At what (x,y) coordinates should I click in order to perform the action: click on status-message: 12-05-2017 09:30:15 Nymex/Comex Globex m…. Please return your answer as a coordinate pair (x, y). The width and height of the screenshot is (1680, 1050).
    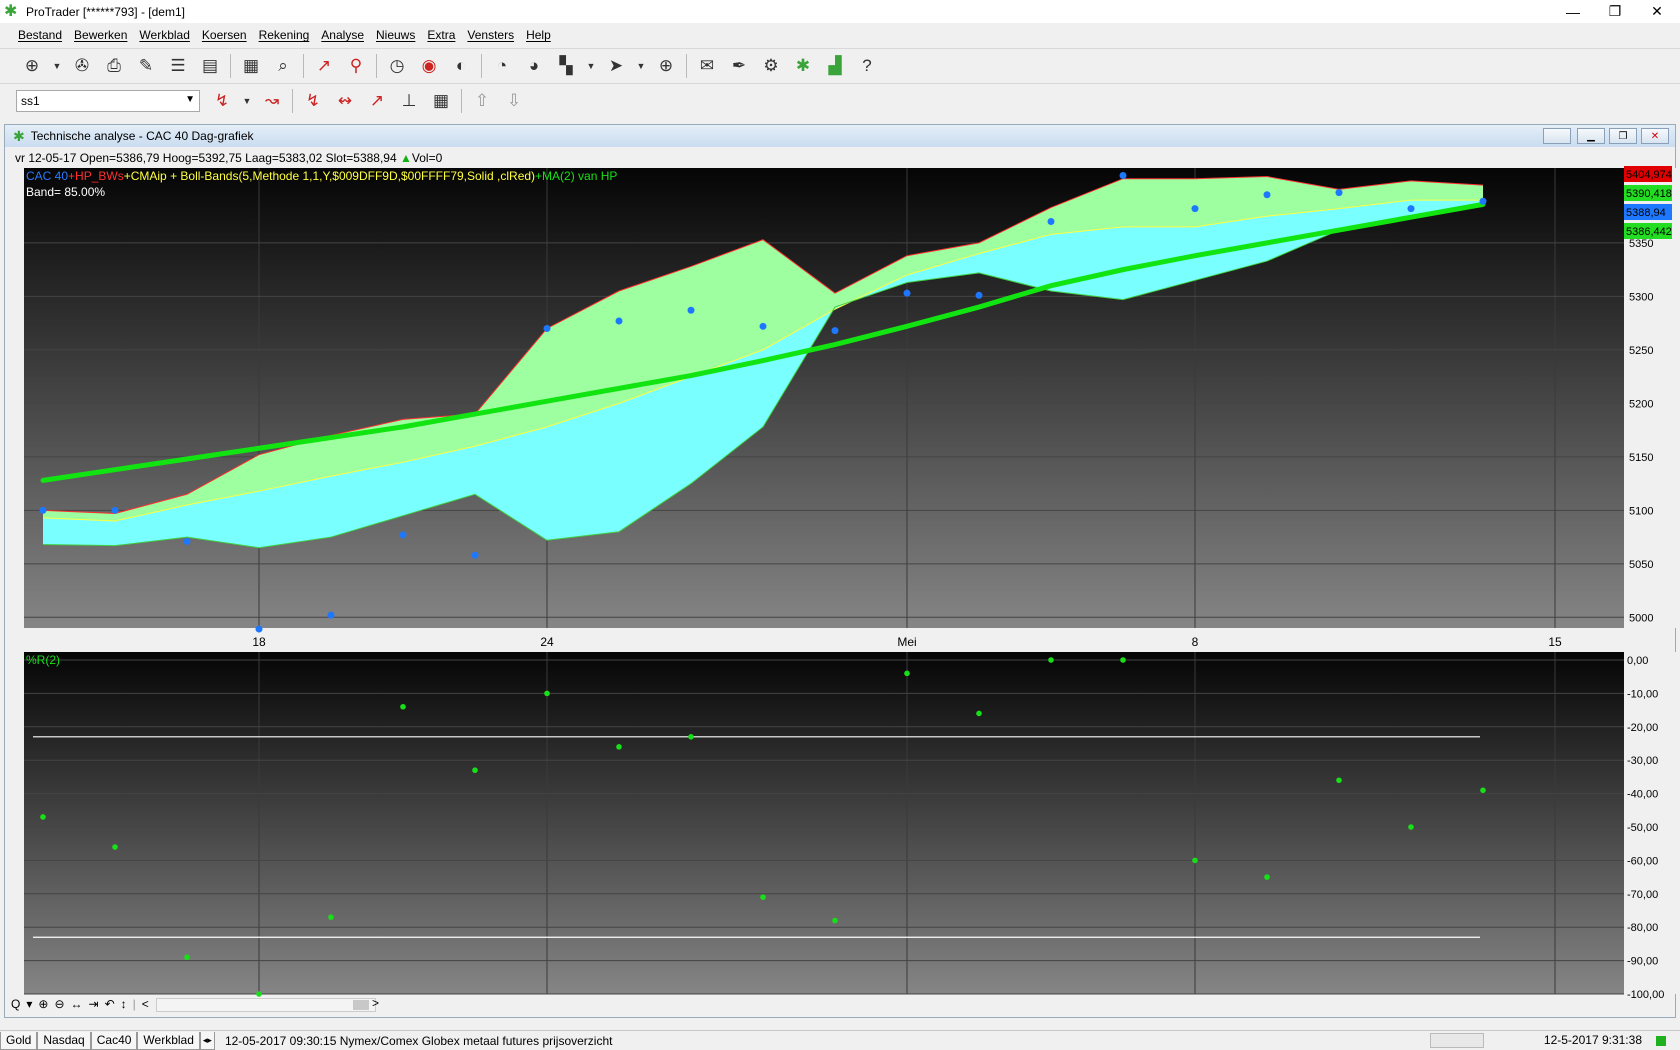
    Looking at the image, I should click on (418, 1040).